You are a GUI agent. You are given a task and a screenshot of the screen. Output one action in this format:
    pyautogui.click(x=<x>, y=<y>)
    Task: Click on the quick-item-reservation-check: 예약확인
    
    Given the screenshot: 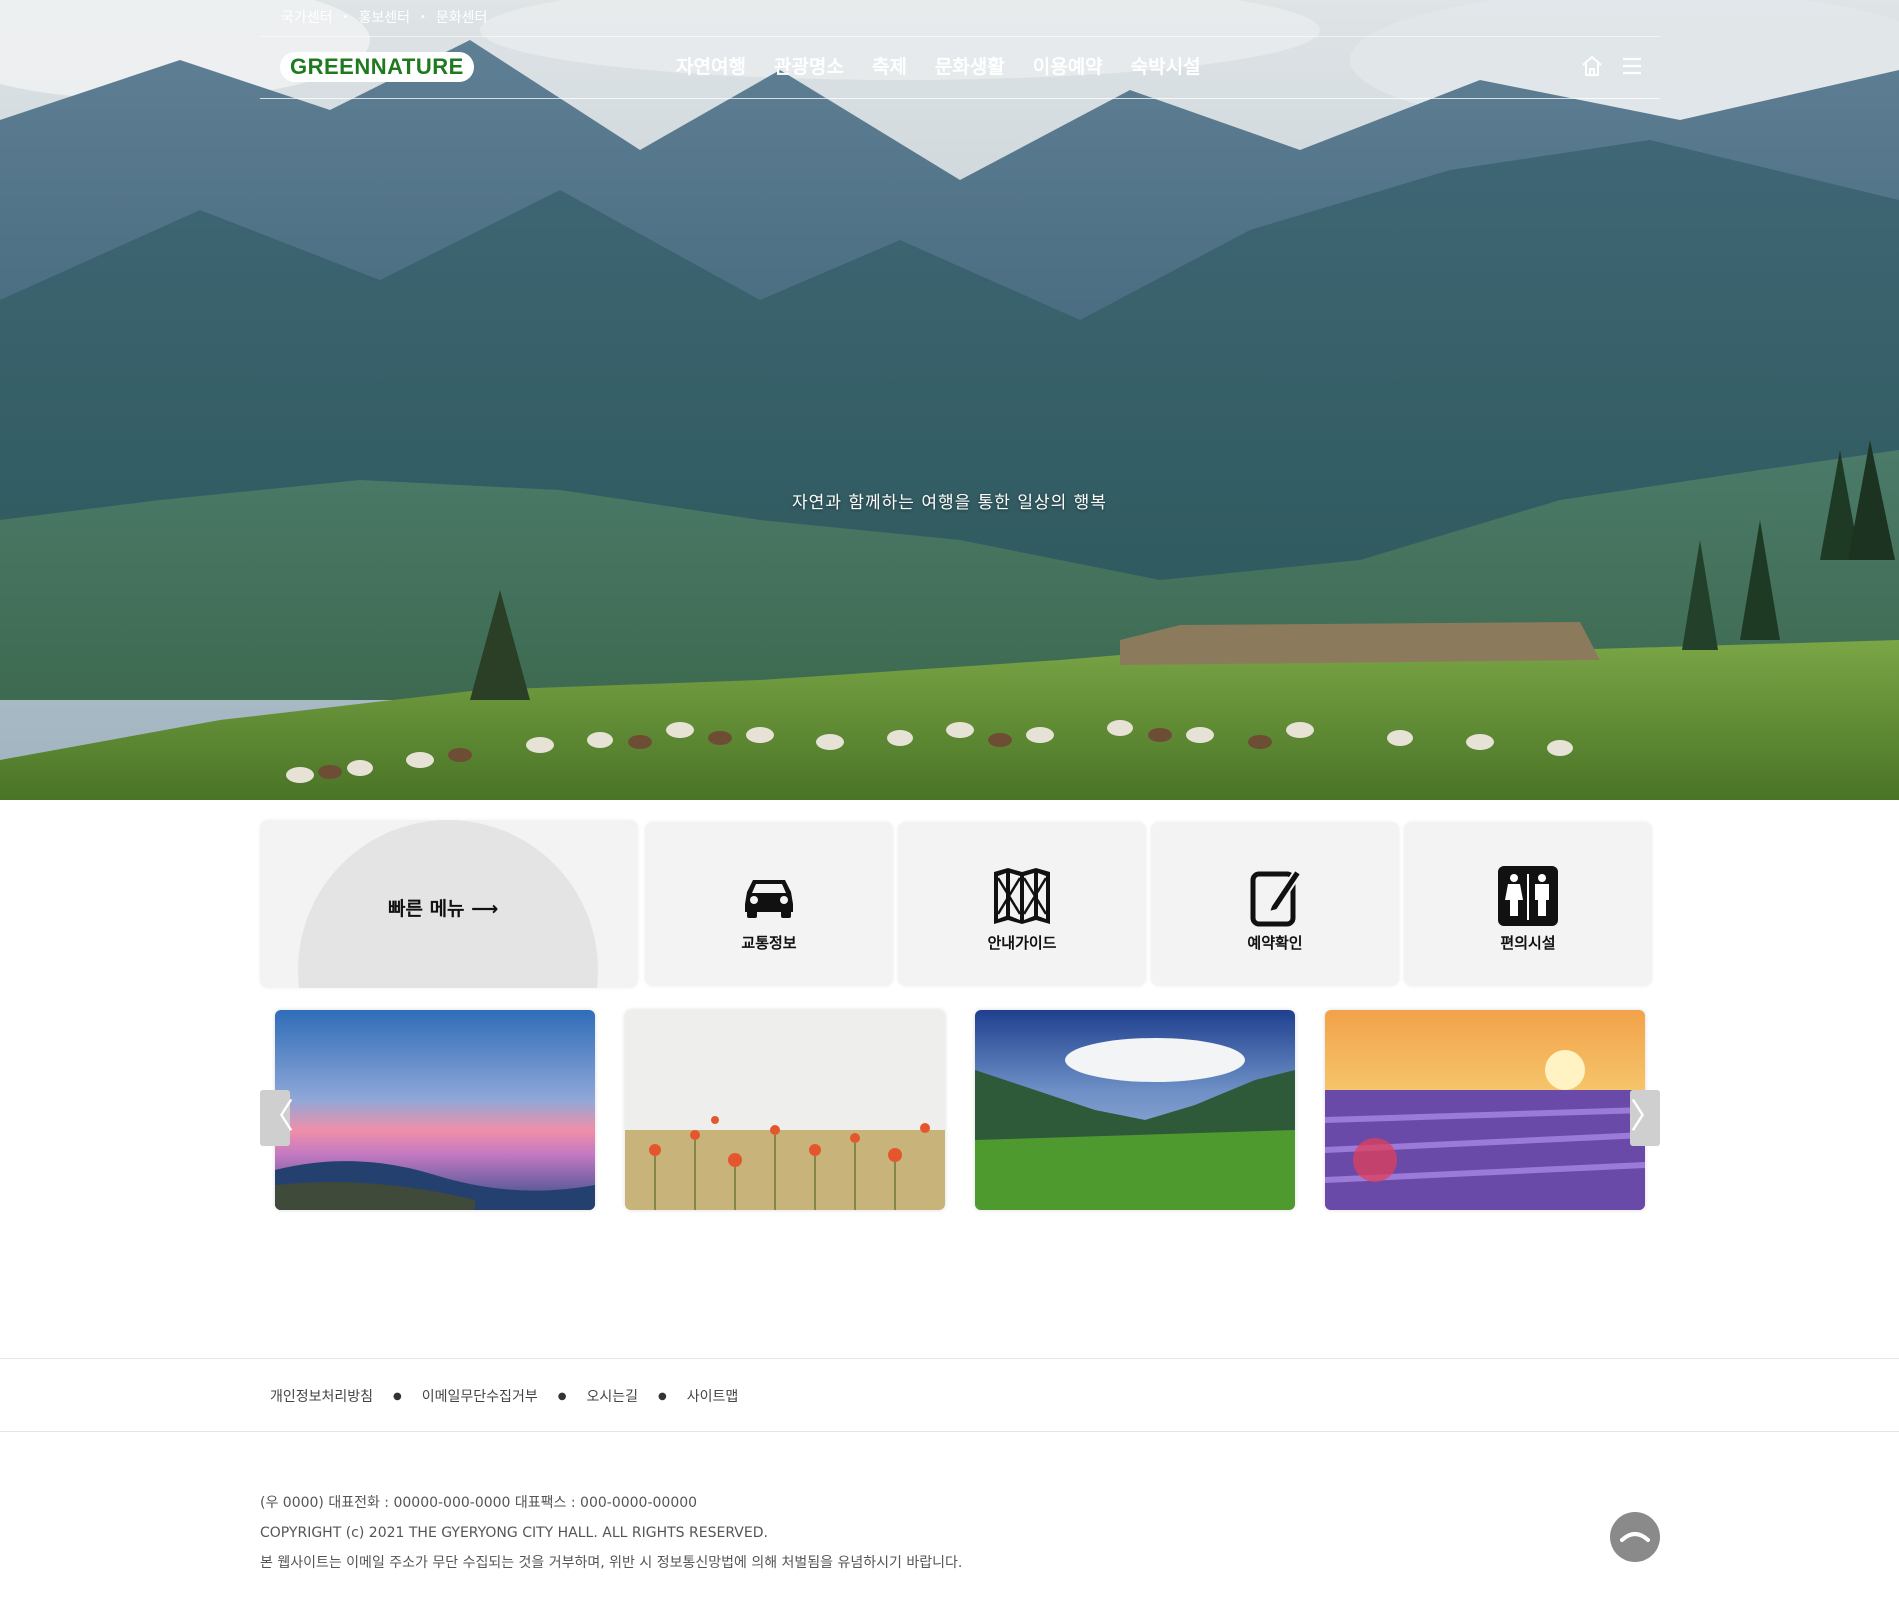 What is the action you would take?
    pyautogui.click(x=1275, y=904)
    